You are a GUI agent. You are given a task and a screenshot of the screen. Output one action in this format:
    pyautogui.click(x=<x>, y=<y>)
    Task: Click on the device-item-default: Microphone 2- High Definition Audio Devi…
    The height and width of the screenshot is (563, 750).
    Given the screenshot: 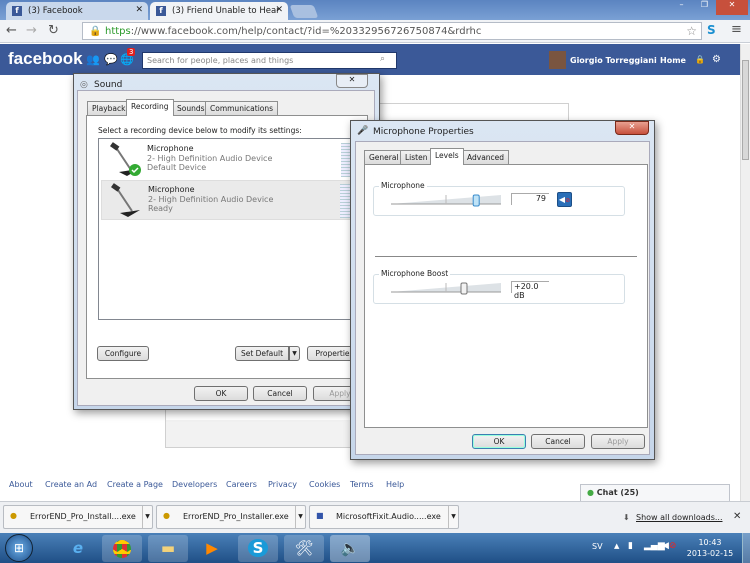 What is the action you would take?
    pyautogui.click(x=227, y=160)
    